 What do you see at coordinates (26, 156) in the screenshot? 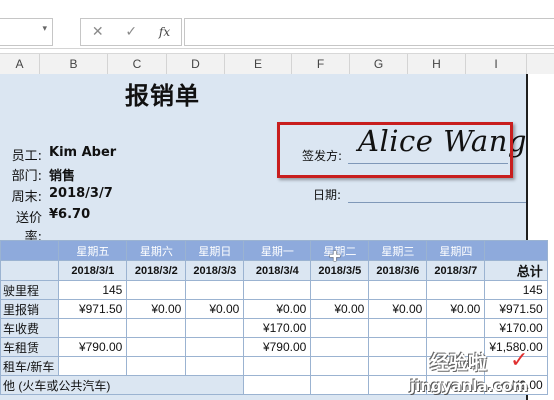
I see `employee-label: 员工:` at bounding box center [26, 156].